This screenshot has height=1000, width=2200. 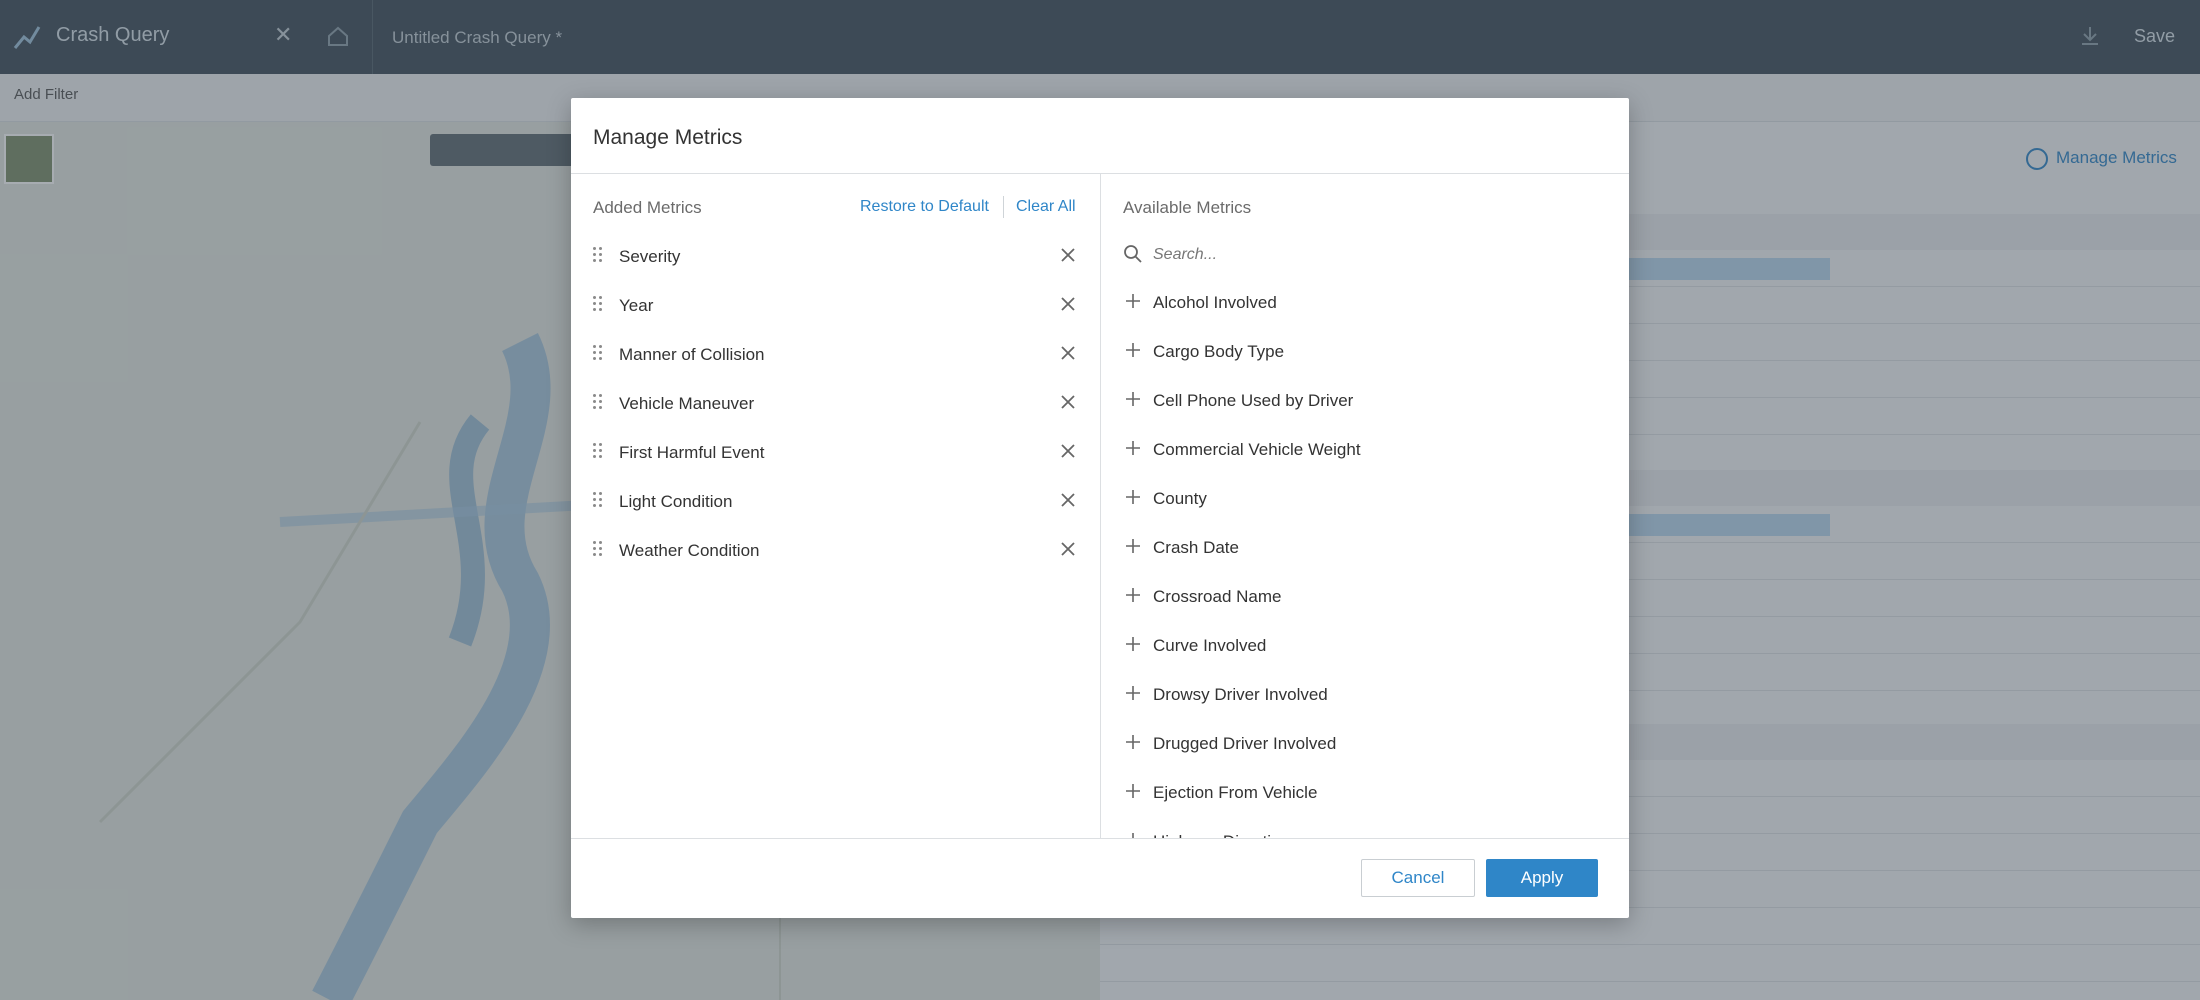 I want to click on available-metric-item: Curve Involved, so click(x=1365, y=647).